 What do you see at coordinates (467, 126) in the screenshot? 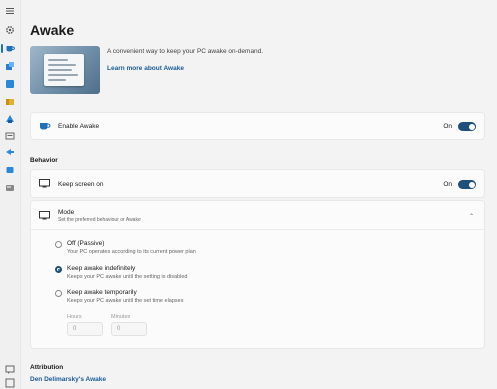
I see `enable-awake-toggle` at bounding box center [467, 126].